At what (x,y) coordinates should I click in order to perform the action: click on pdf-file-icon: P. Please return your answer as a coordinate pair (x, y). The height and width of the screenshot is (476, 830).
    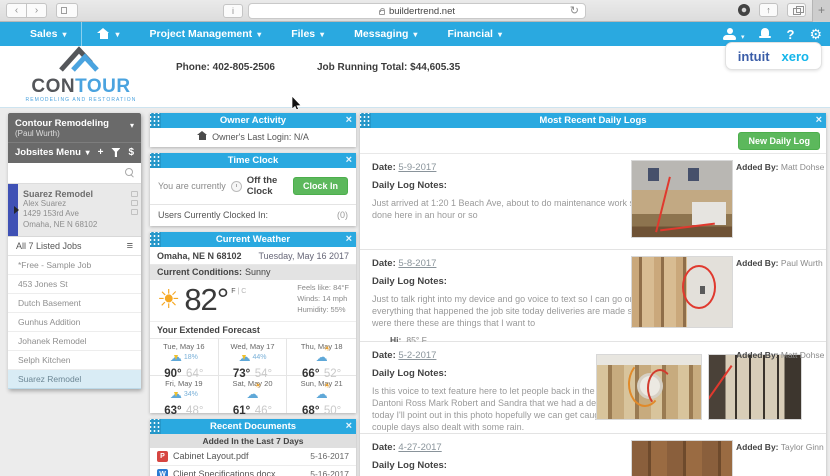
    Looking at the image, I should click on (162, 456).